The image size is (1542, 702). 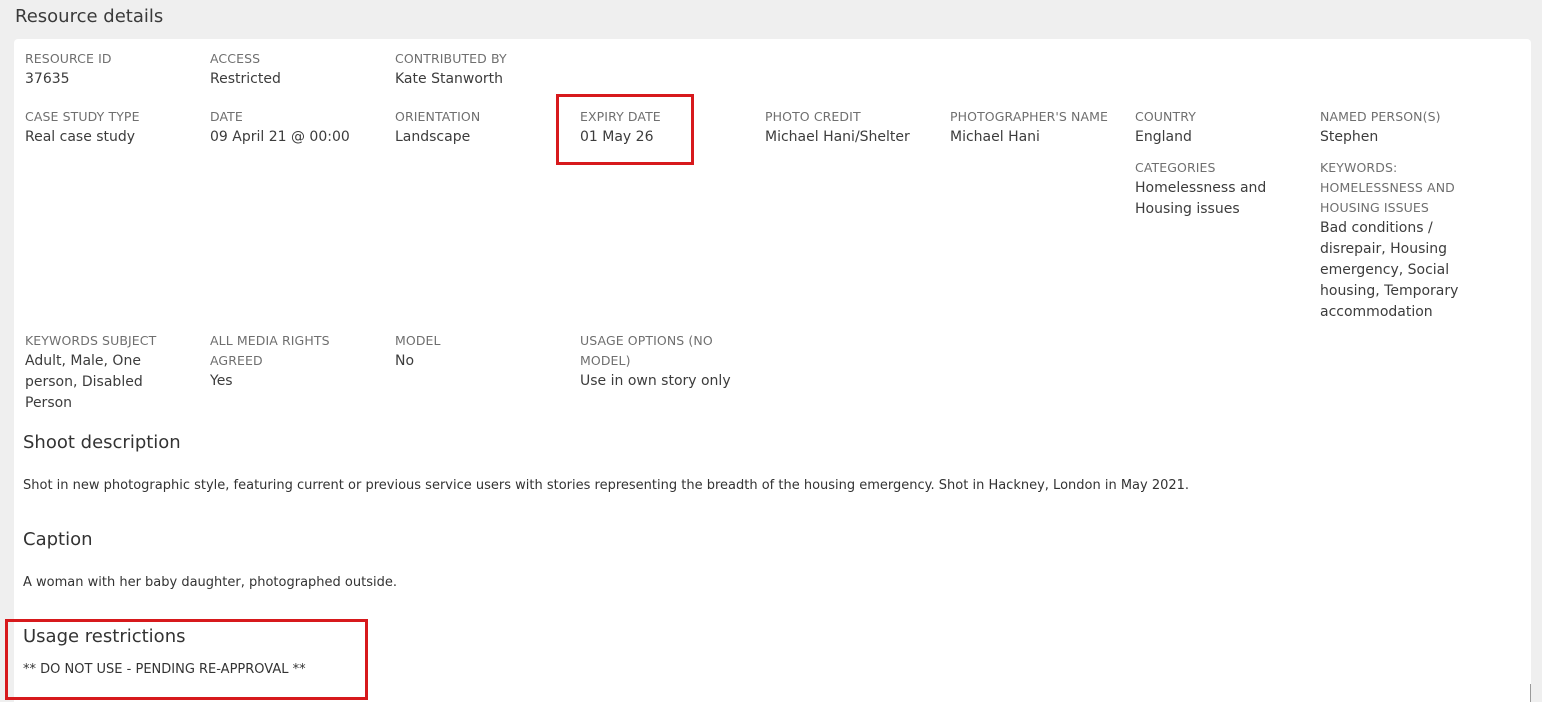 I want to click on field-value: Adult, Male, One person, Disabled Person, so click(x=84, y=382).